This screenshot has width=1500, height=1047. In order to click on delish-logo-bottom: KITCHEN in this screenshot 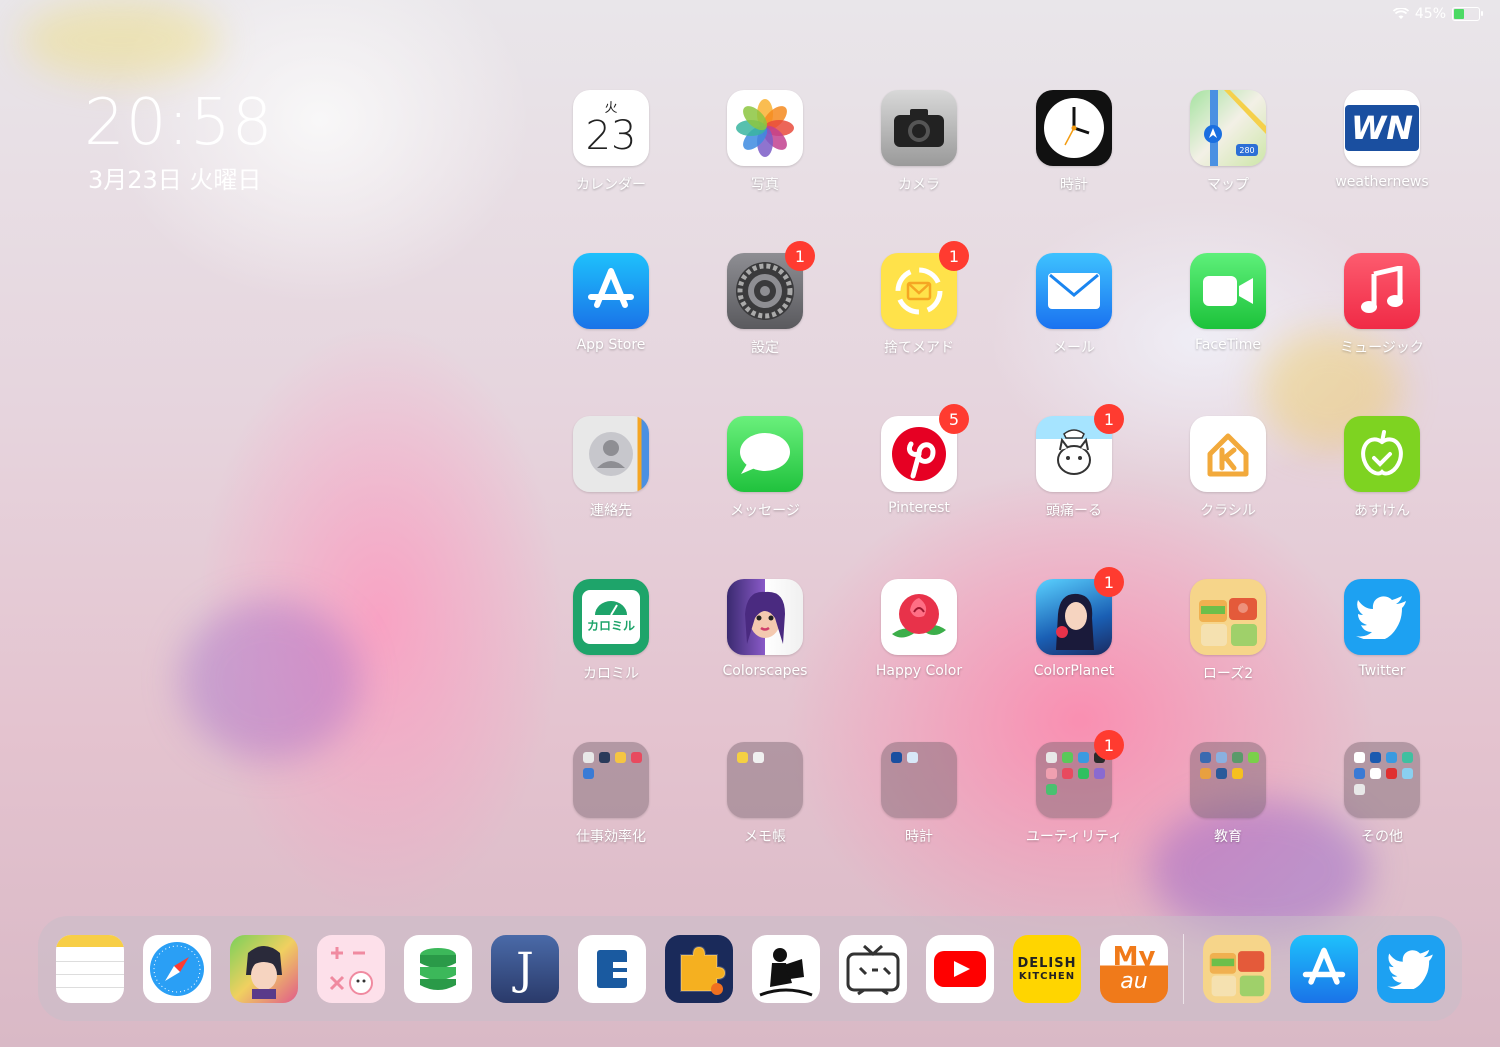, I will do `click(1047, 976)`.